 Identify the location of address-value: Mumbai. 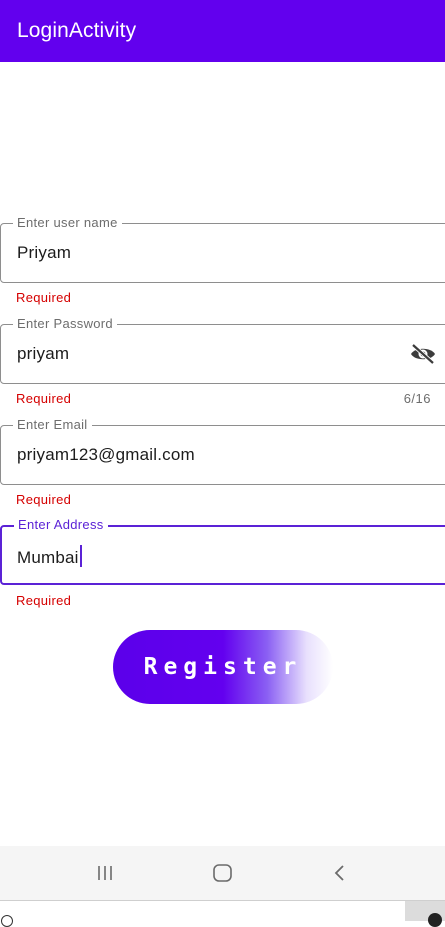
(49, 556).